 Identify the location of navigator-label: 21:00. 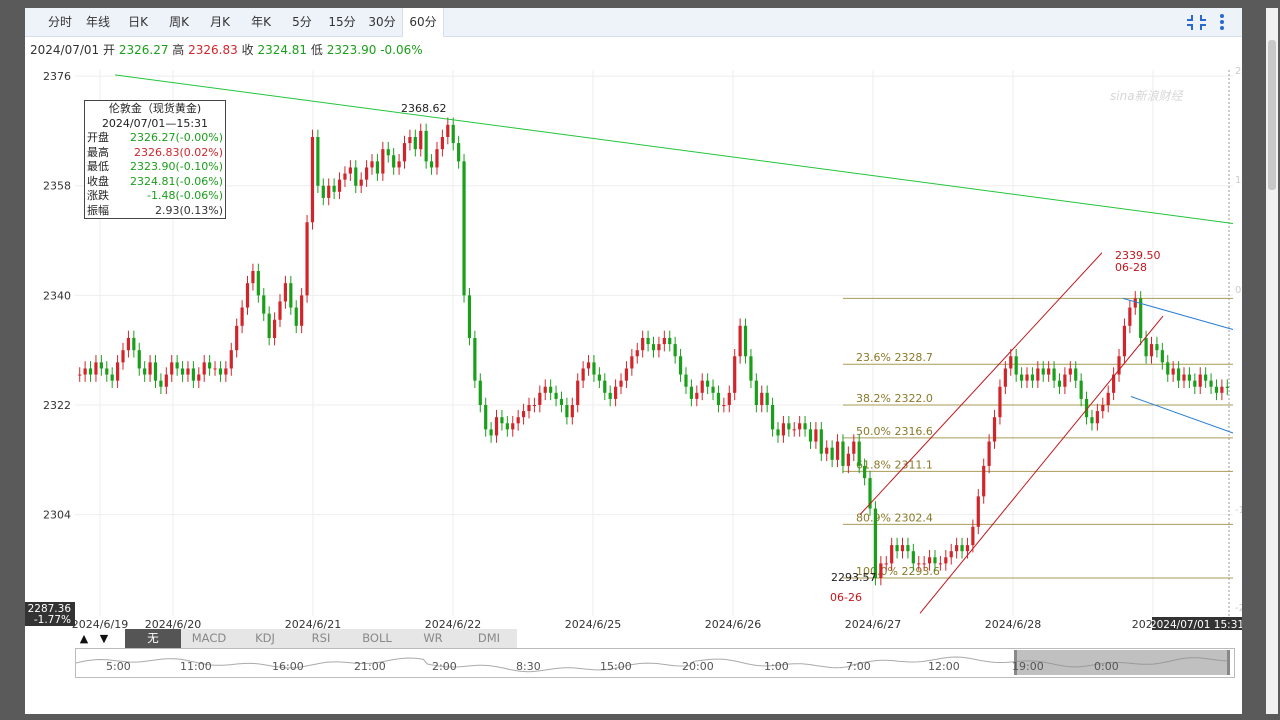
(370, 666).